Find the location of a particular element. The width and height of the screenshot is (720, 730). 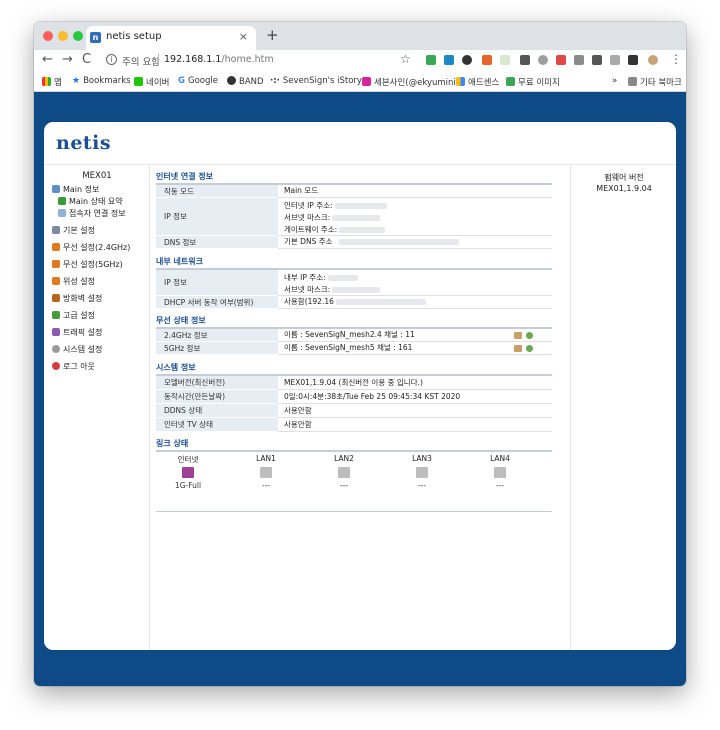

forward-button: → is located at coordinates (67, 60).